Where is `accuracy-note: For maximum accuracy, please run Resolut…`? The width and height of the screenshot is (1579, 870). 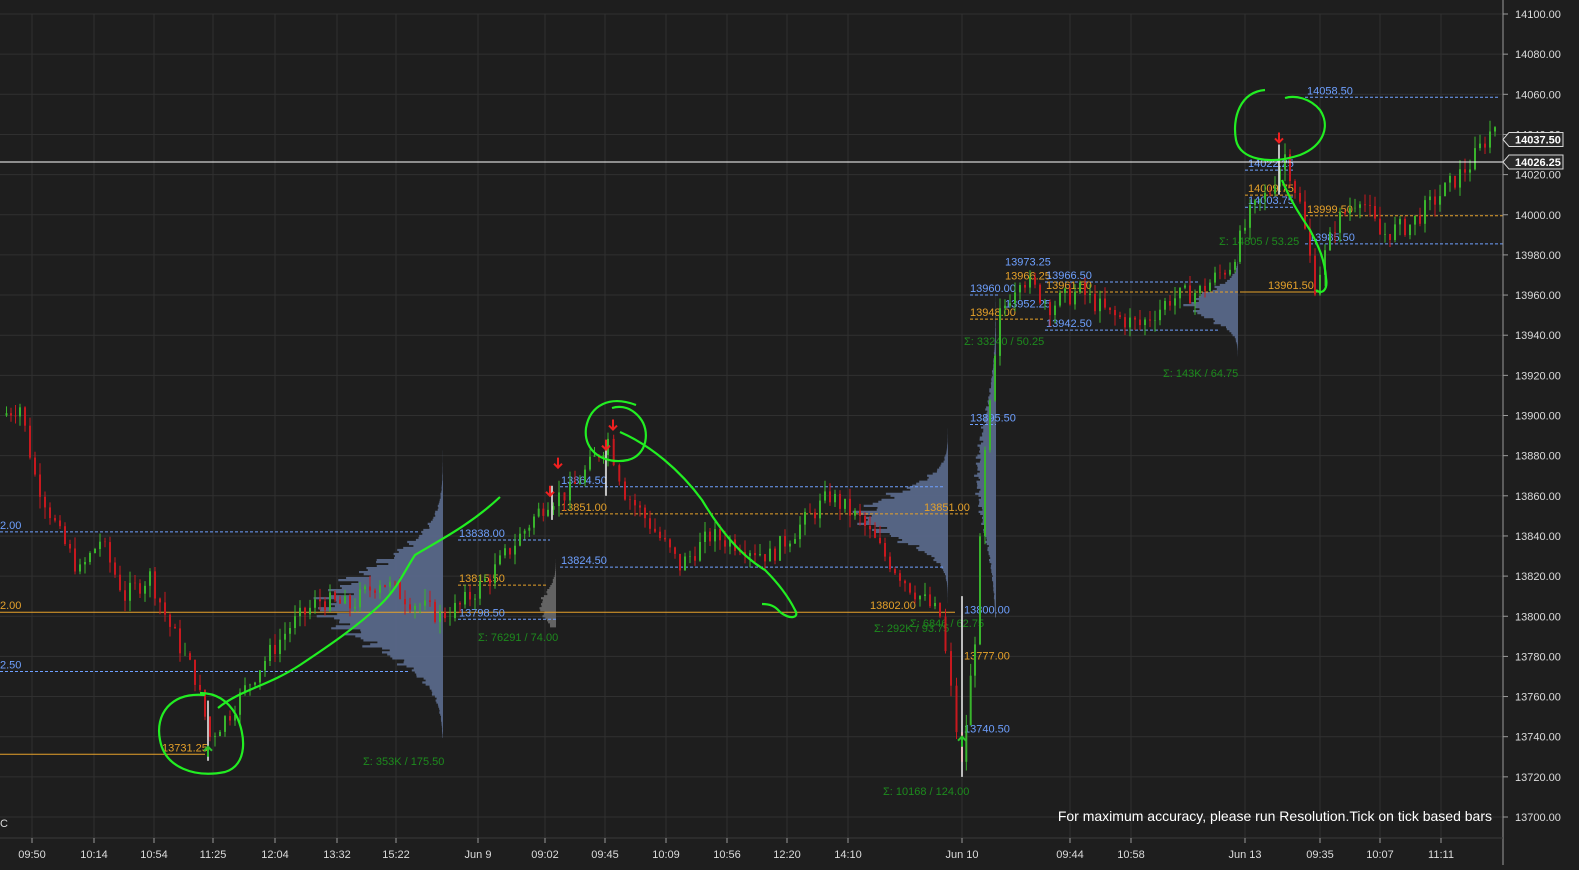 accuracy-note: For maximum accuracy, please run Resolut… is located at coordinates (1275, 816).